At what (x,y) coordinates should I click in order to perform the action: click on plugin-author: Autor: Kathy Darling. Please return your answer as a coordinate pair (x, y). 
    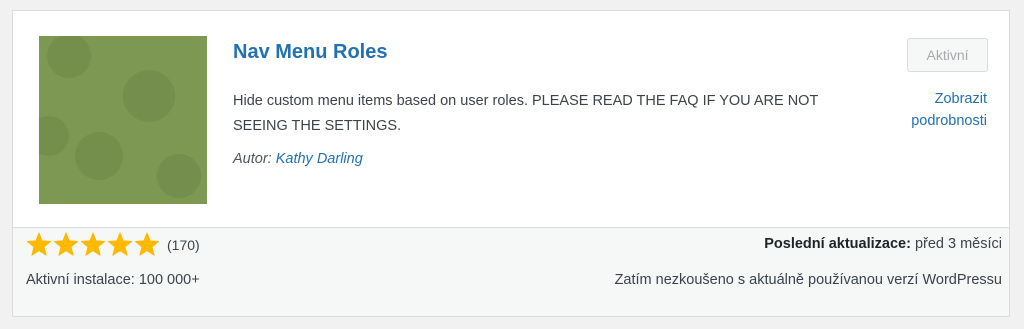
    Looking at the image, I should click on (298, 159).